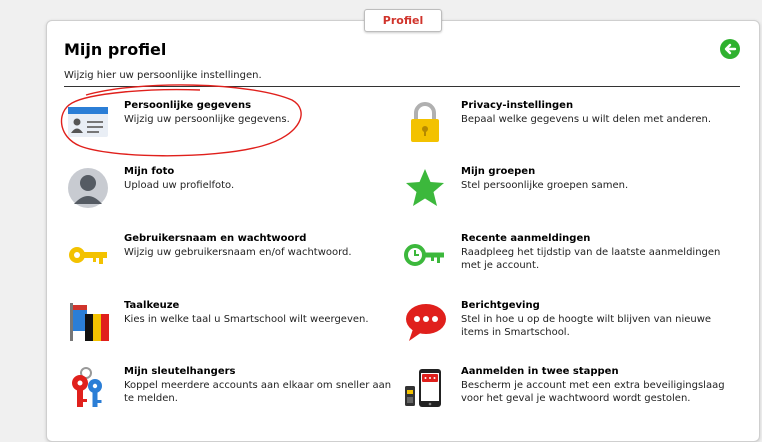 The image size is (762, 442). What do you see at coordinates (88, 255) in the screenshot?
I see `key-icon` at bounding box center [88, 255].